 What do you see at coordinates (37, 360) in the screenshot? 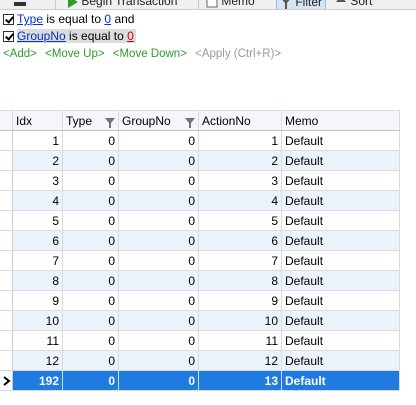
I see `cell-idx: 12` at bounding box center [37, 360].